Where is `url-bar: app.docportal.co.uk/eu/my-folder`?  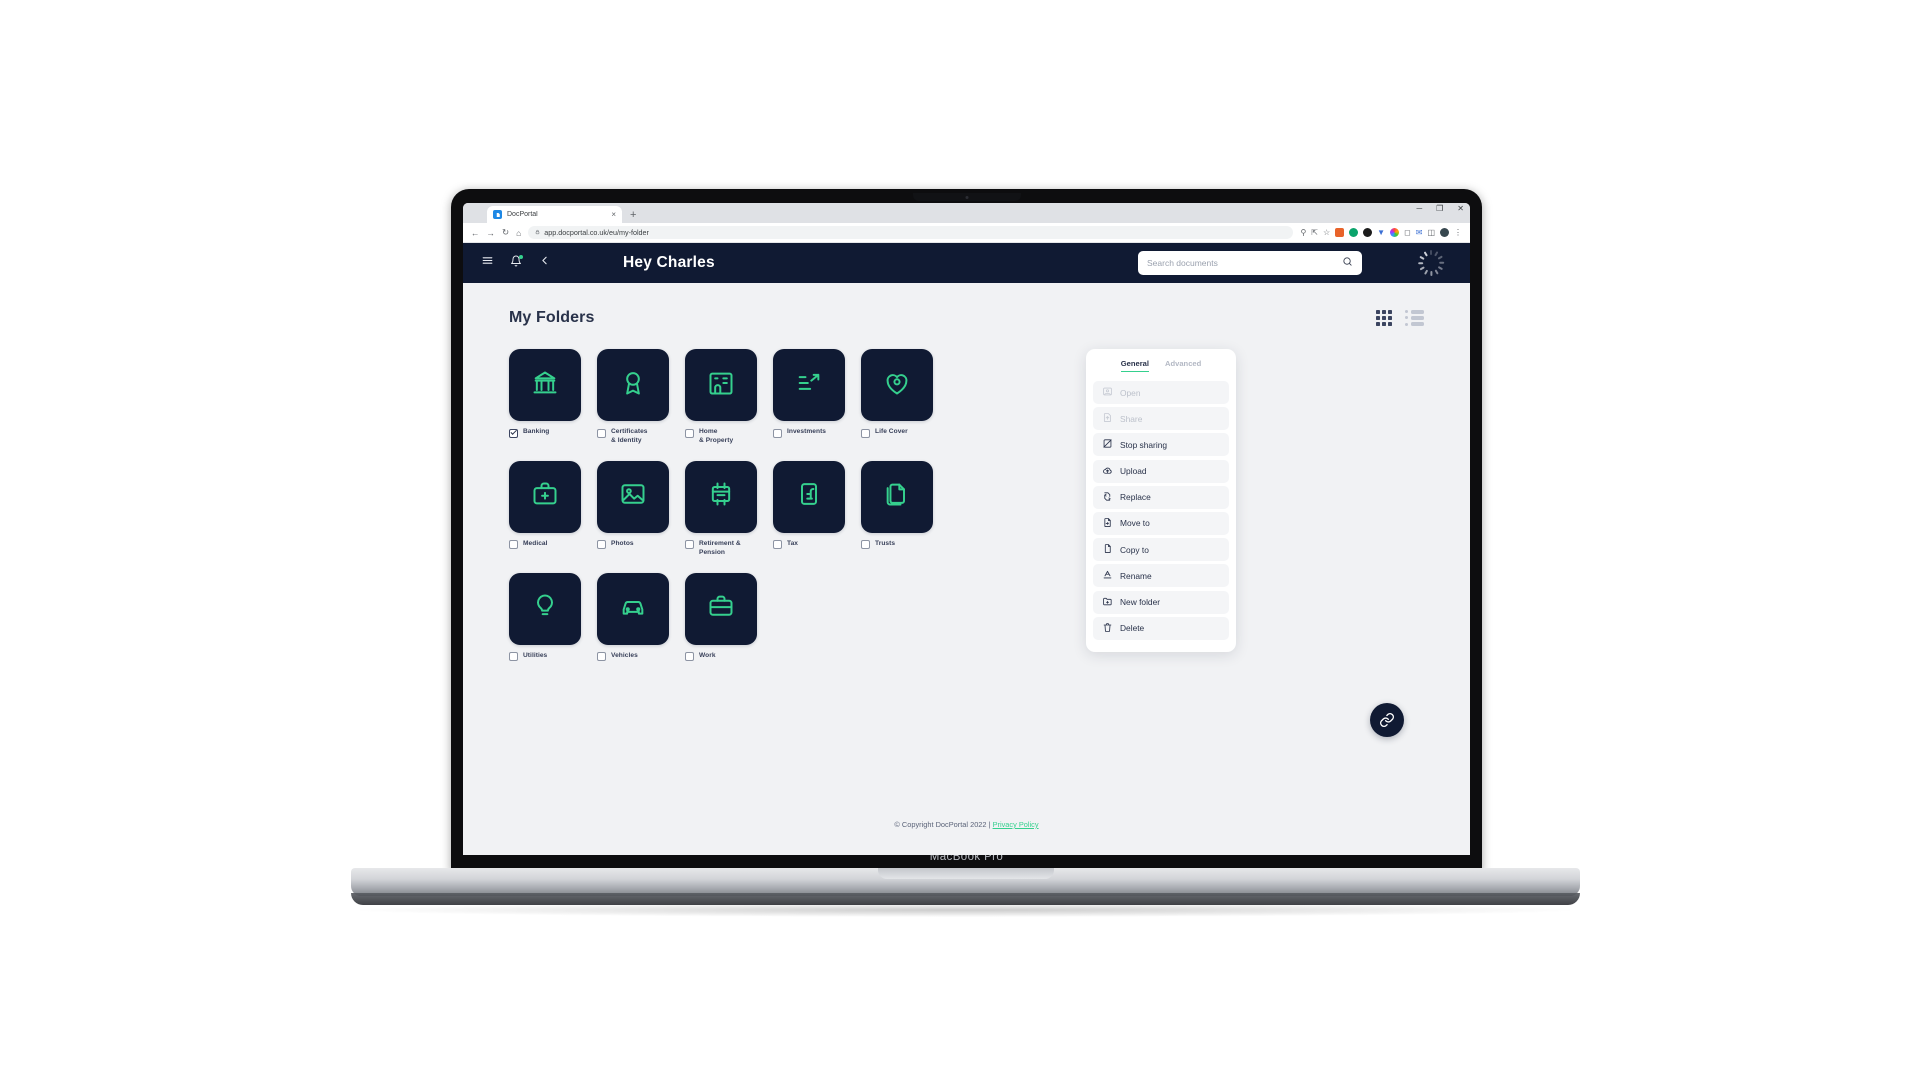 url-bar: app.docportal.co.uk/eu/my-folder is located at coordinates (911, 232).